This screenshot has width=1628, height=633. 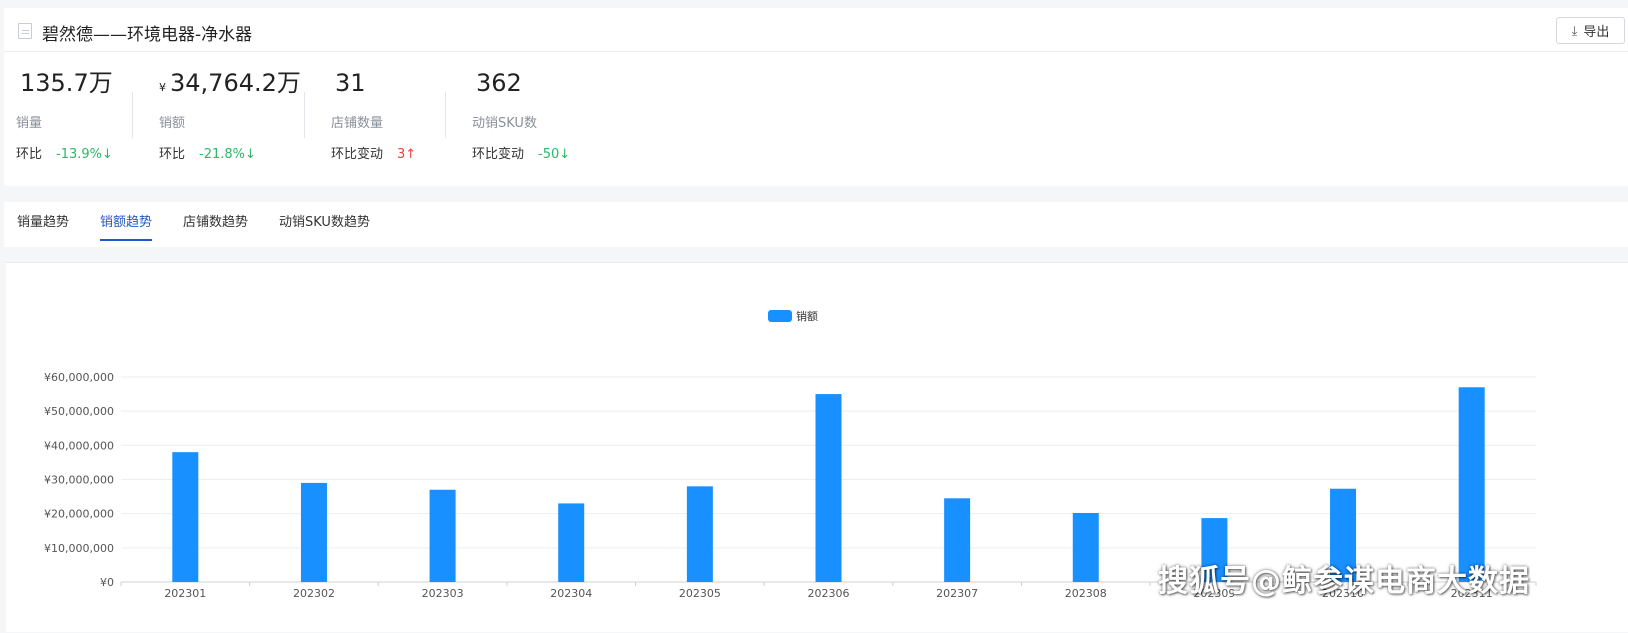 What do you see at coordinates (43, 225) in the screenshot?
I see `tab-sales-volume-trend: 销量趋势` at bounding box center [43, 225].